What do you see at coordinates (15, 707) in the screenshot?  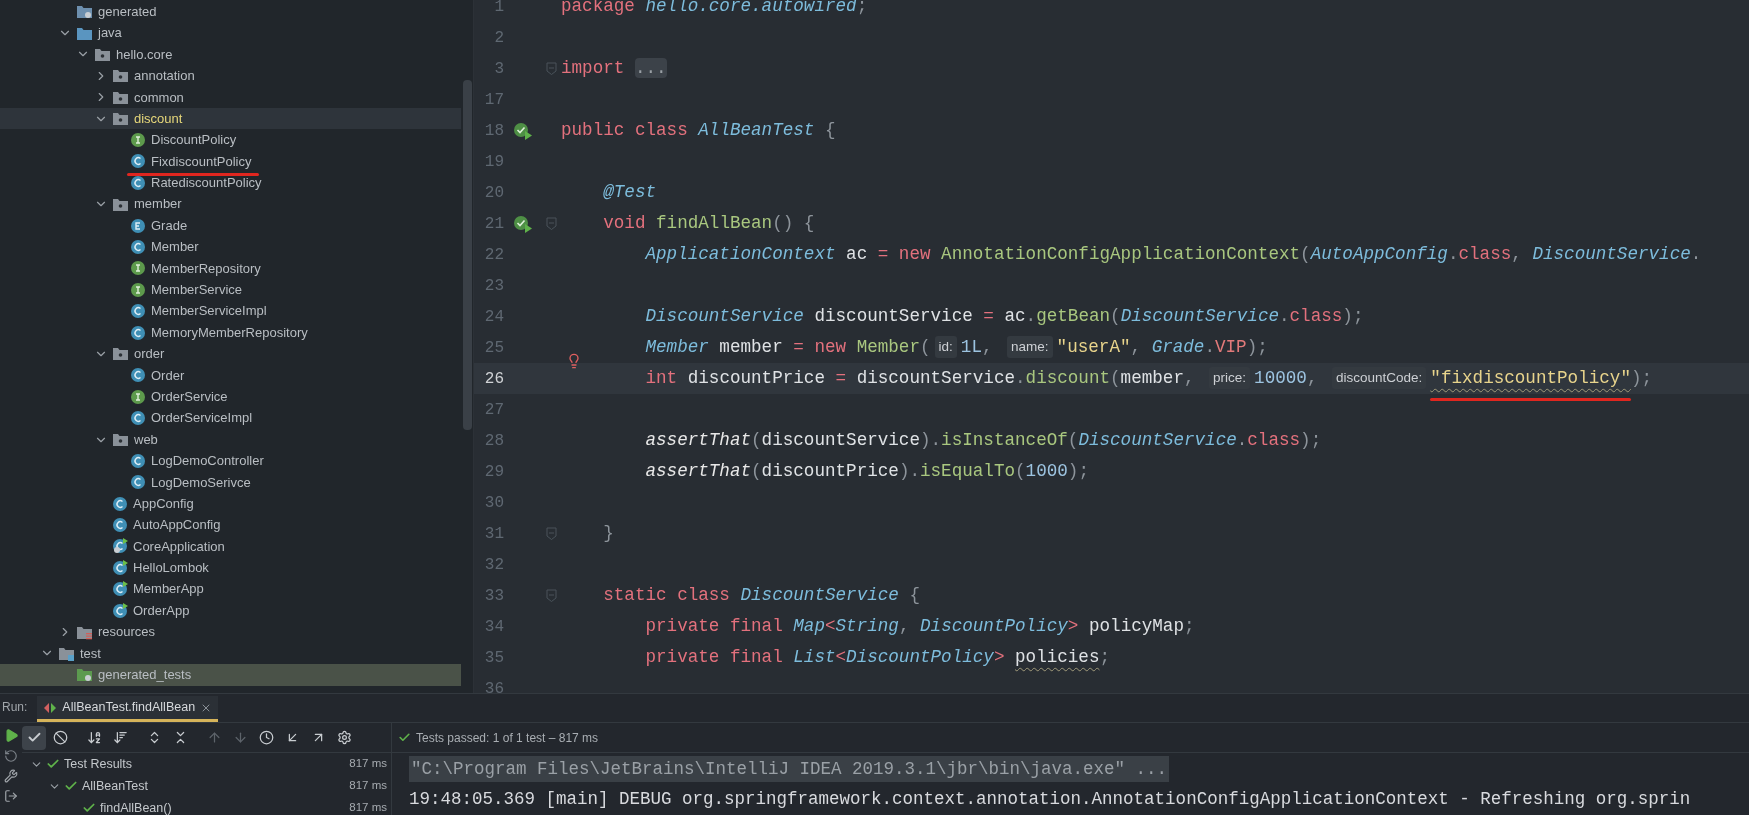 I see `run-label: Run:` at bounding box center [15, 707].